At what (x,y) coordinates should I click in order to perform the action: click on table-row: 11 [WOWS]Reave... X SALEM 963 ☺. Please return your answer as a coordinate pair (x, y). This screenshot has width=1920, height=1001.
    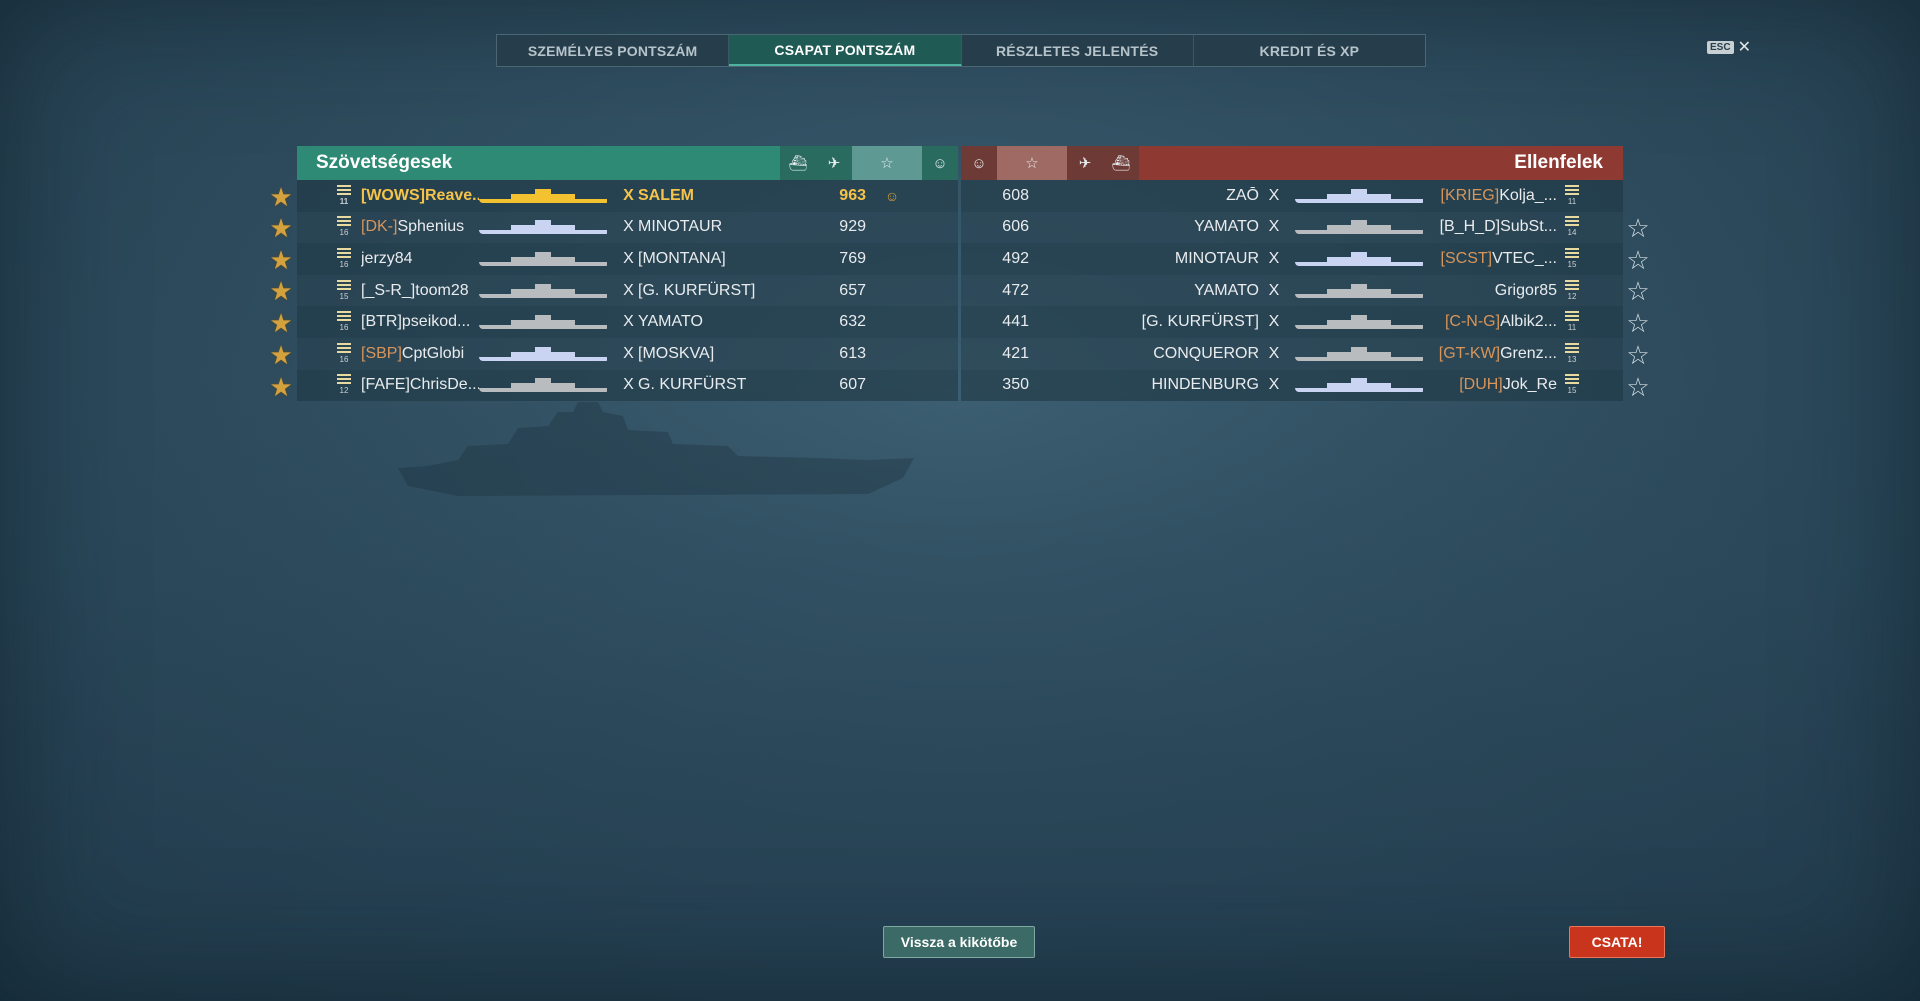
    Looking at the image, I should click on (627, 196).